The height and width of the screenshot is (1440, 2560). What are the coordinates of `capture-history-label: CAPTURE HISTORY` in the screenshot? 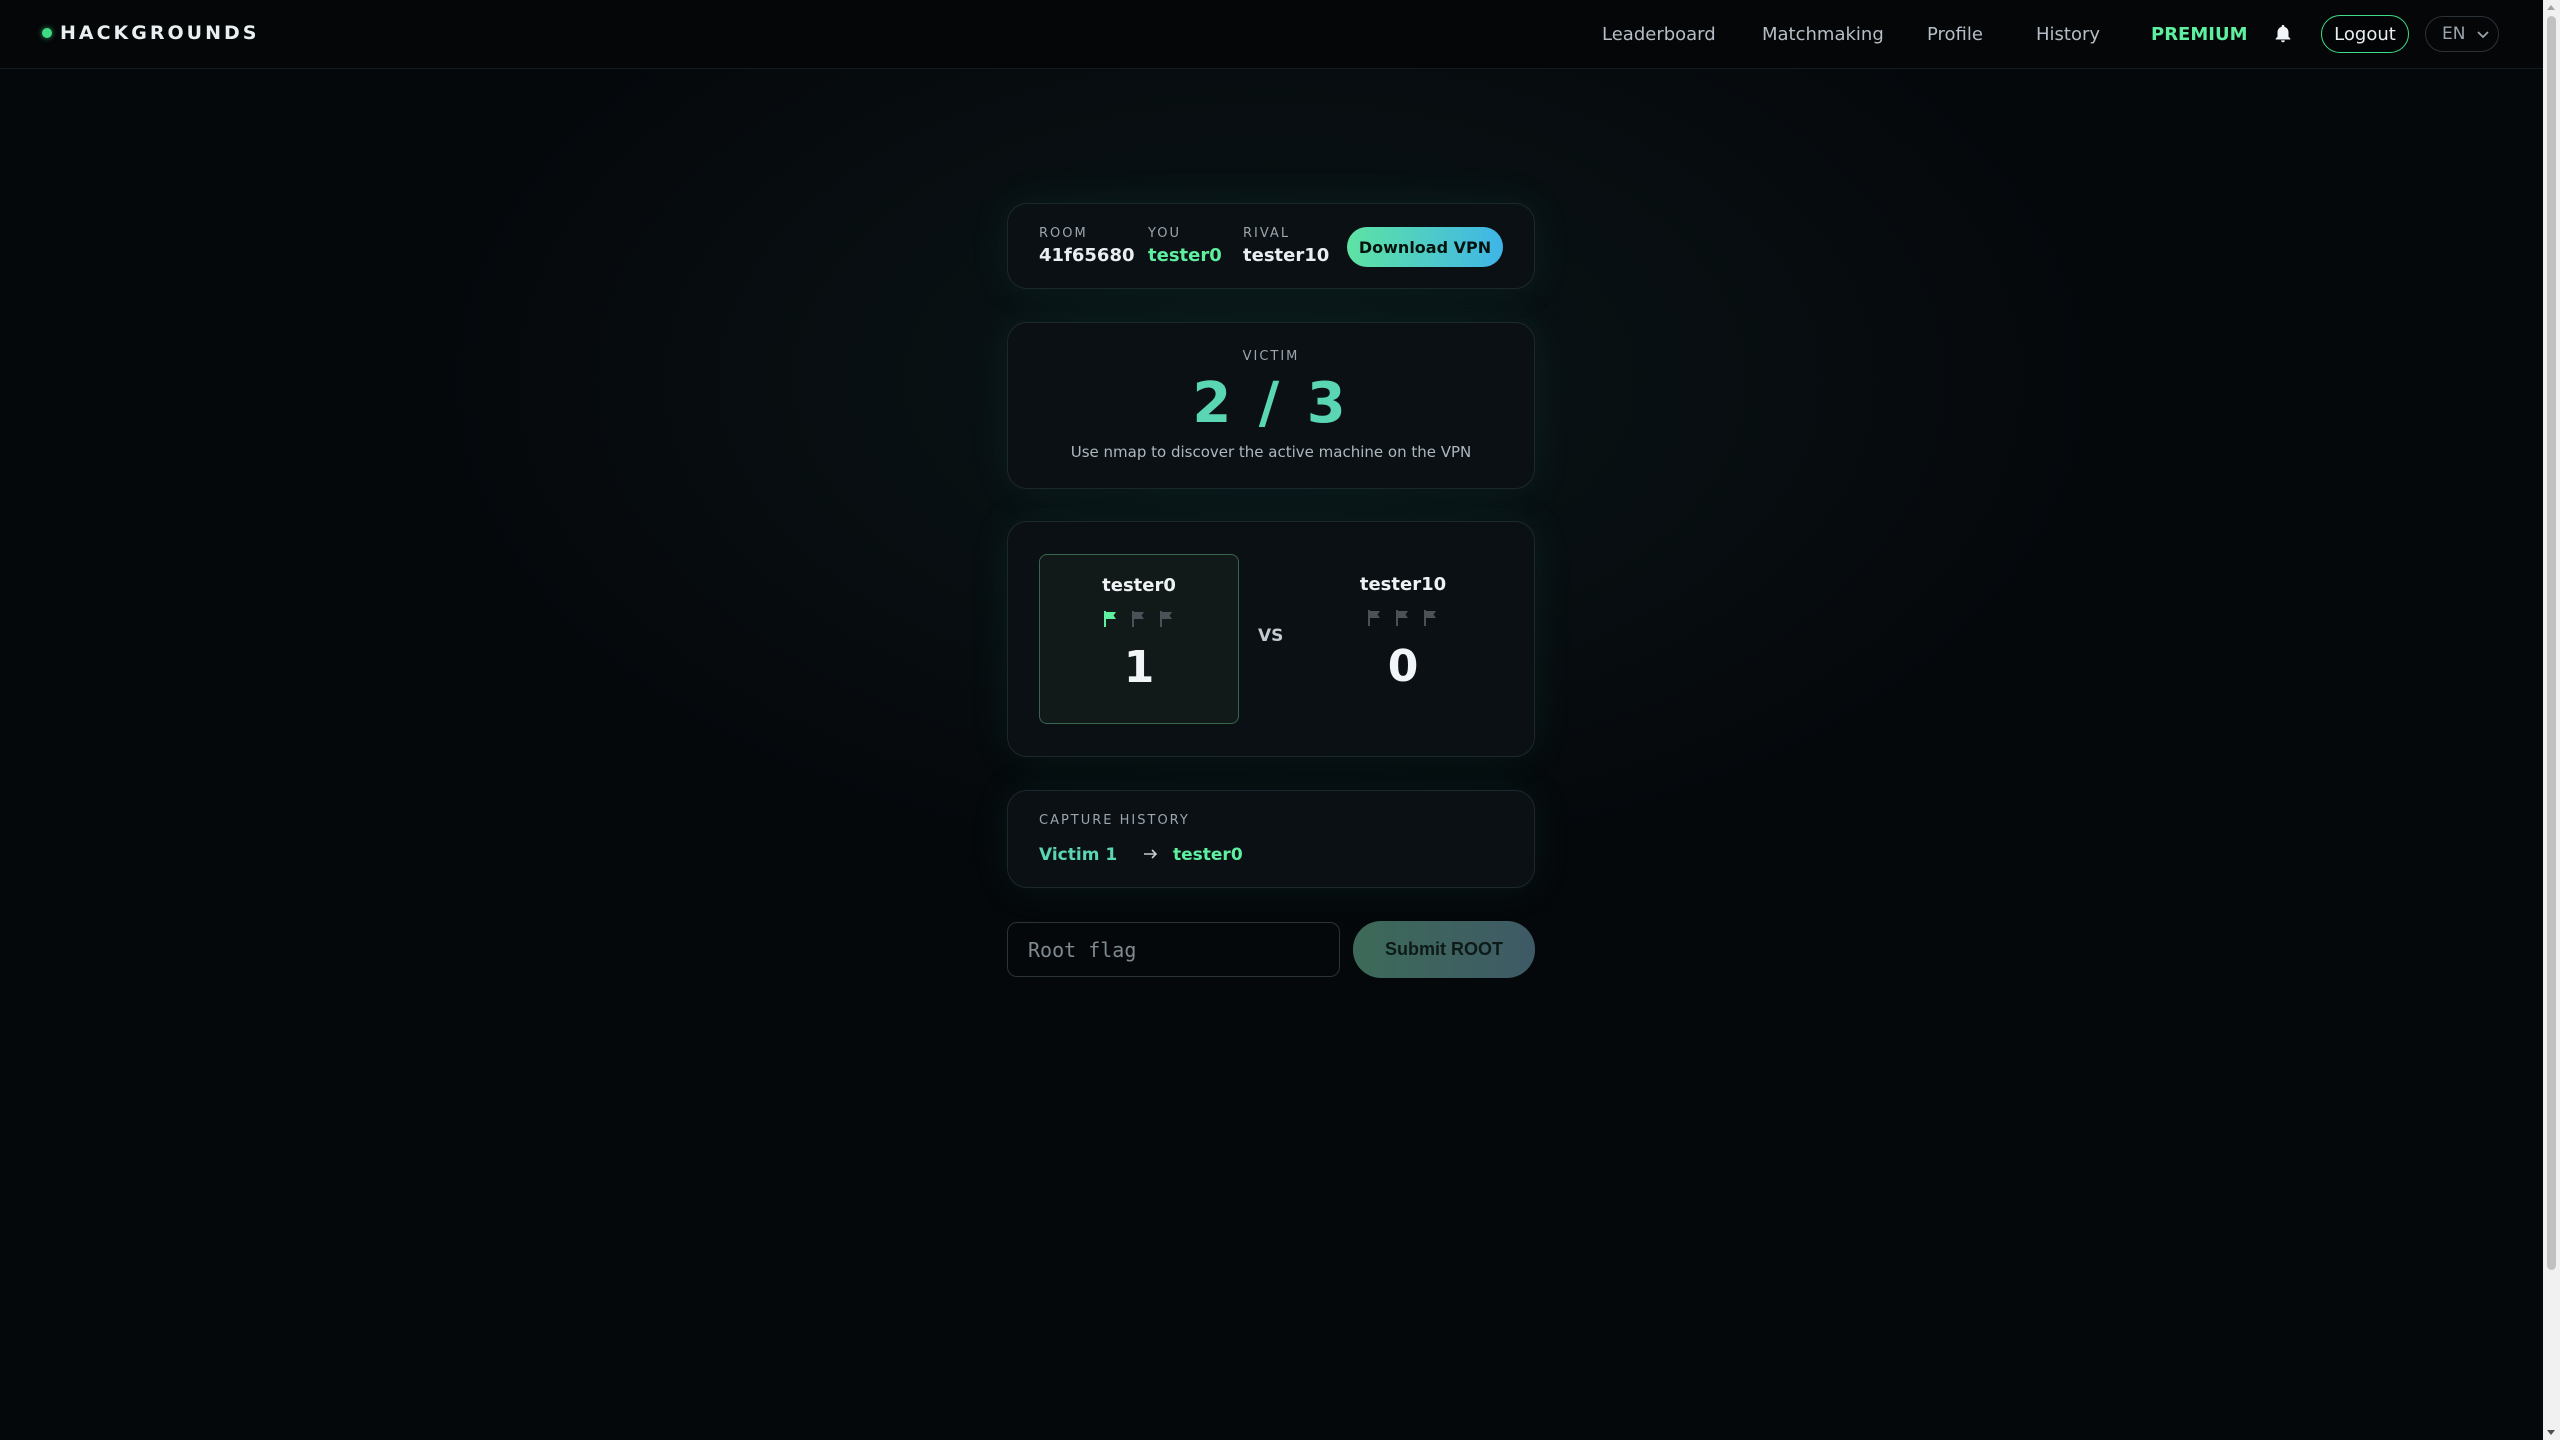 It's located at (1114, 820).